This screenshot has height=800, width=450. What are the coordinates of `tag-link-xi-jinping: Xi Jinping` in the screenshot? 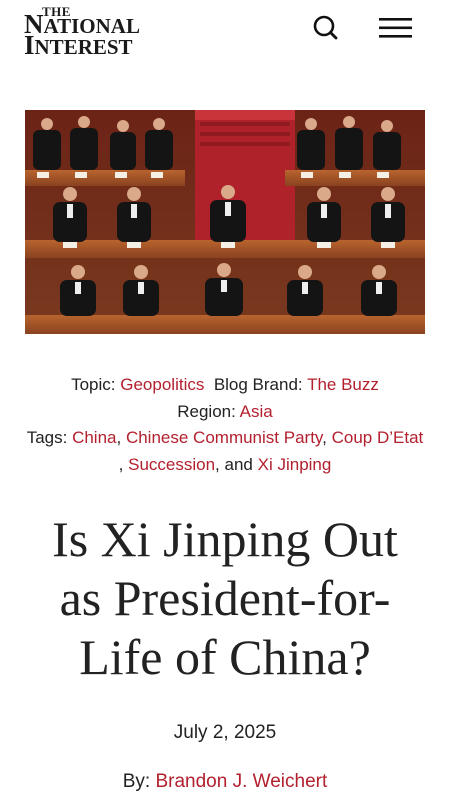 It's located at (295, 464).